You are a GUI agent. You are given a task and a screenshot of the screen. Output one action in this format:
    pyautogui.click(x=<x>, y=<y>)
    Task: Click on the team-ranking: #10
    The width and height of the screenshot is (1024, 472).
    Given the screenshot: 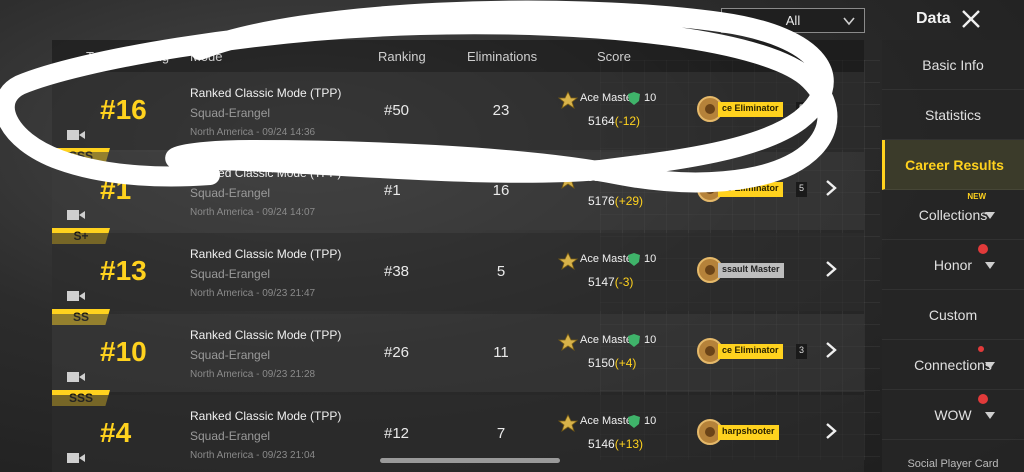 What is the action you would take?
    pyautogui.click(x=123, y=351)
    